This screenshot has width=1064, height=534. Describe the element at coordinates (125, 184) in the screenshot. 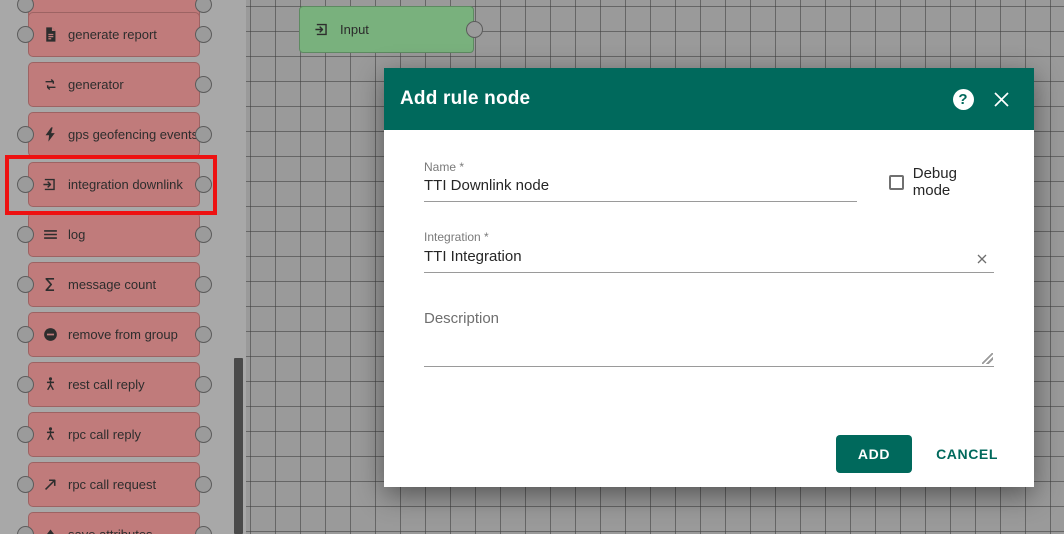

I see `palette-item-label: integration downlink` at that location.